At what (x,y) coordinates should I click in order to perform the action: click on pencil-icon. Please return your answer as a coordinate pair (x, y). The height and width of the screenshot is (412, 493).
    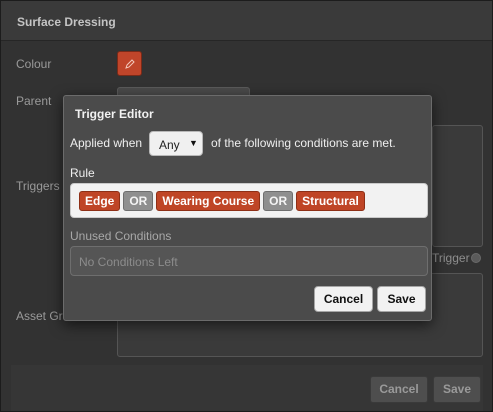
    Looking at the image, I should click on (130, 64).